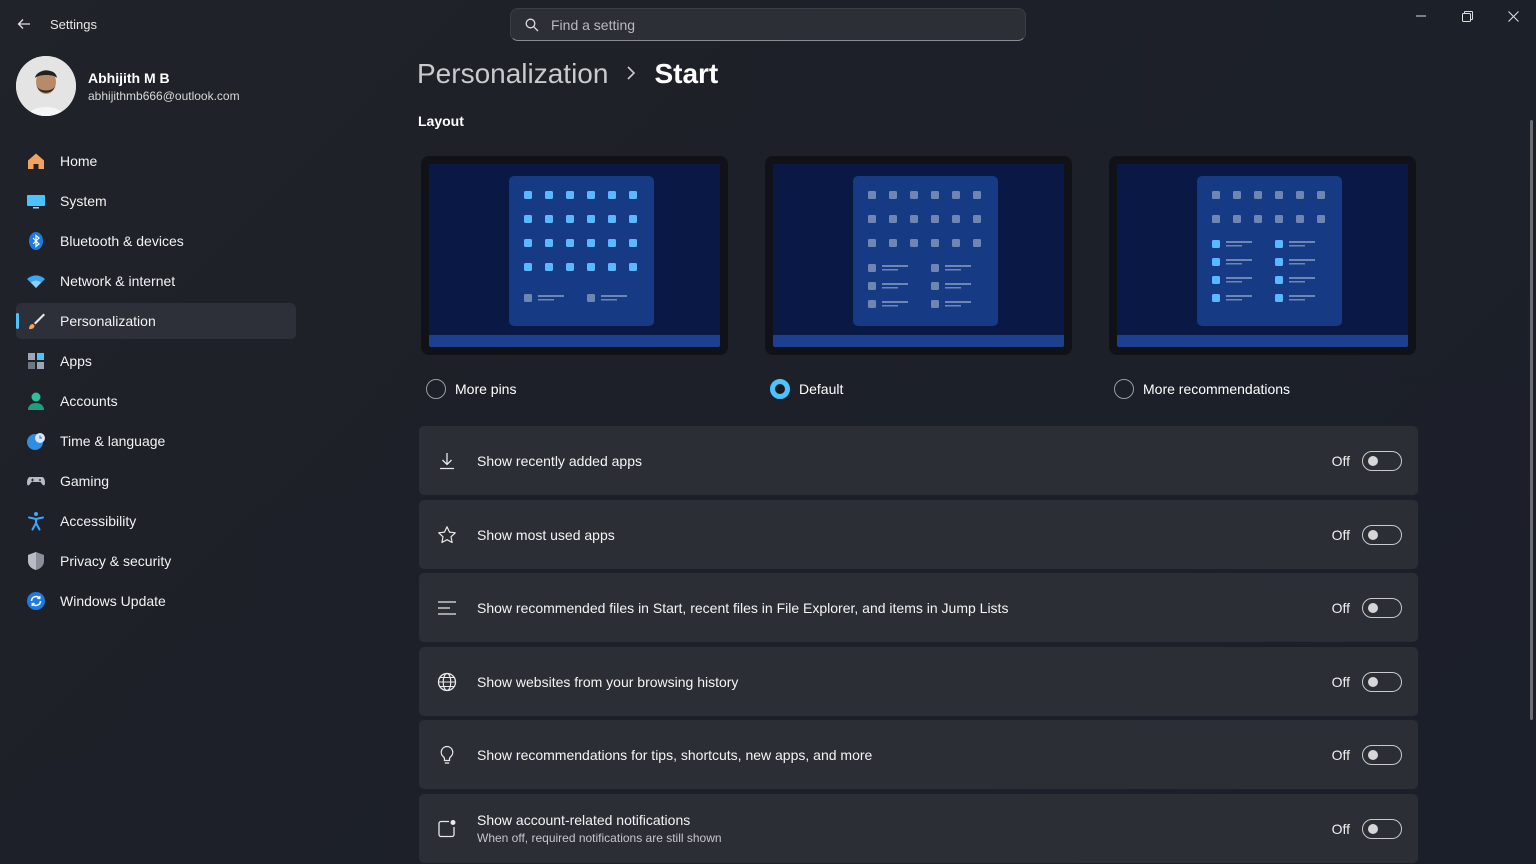 The image size is (1536, 864). What do you see at coordinates (164, 96) in the screenshot?
I see `profile-email: abhijithmb666@outlook.com` at bounding box center [164, 96].